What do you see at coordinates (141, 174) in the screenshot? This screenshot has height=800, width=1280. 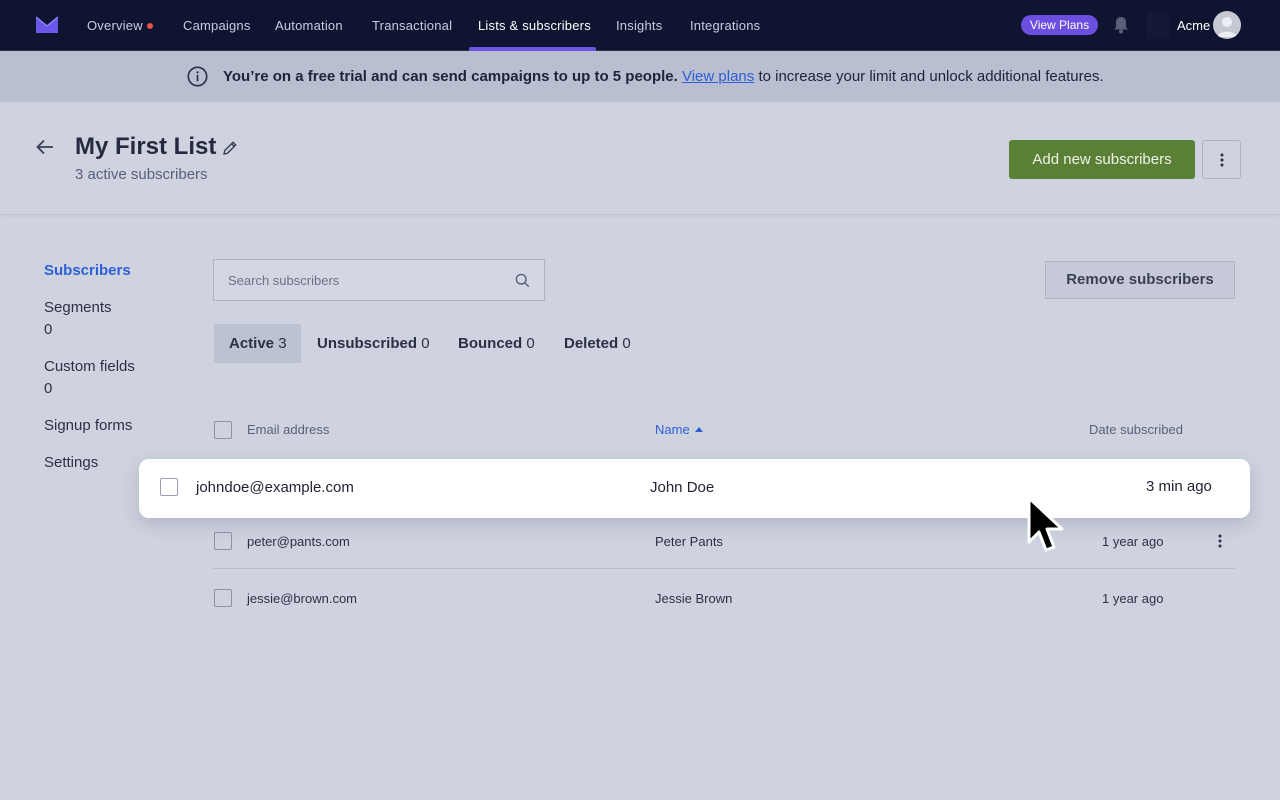 I see `active-subscribers-count: 3 active subscribers` at bounding box center [141, 174].